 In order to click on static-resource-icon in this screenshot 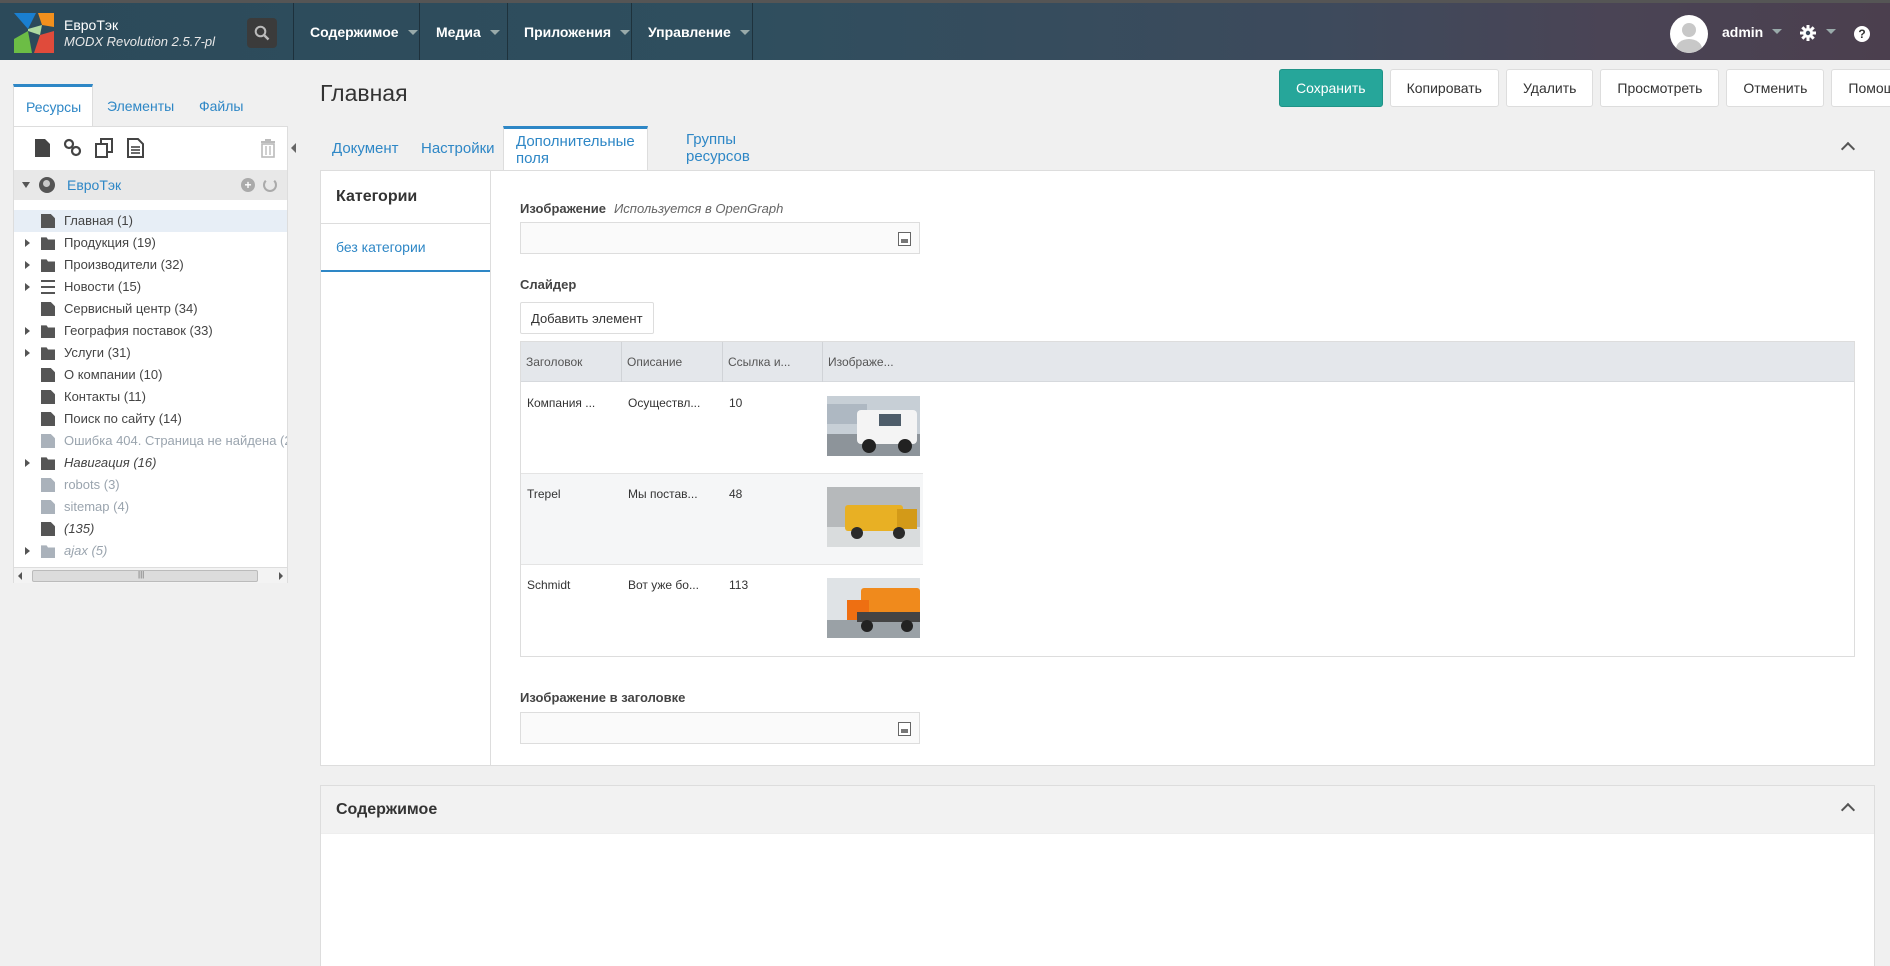, I will do `click(135, 148)`.